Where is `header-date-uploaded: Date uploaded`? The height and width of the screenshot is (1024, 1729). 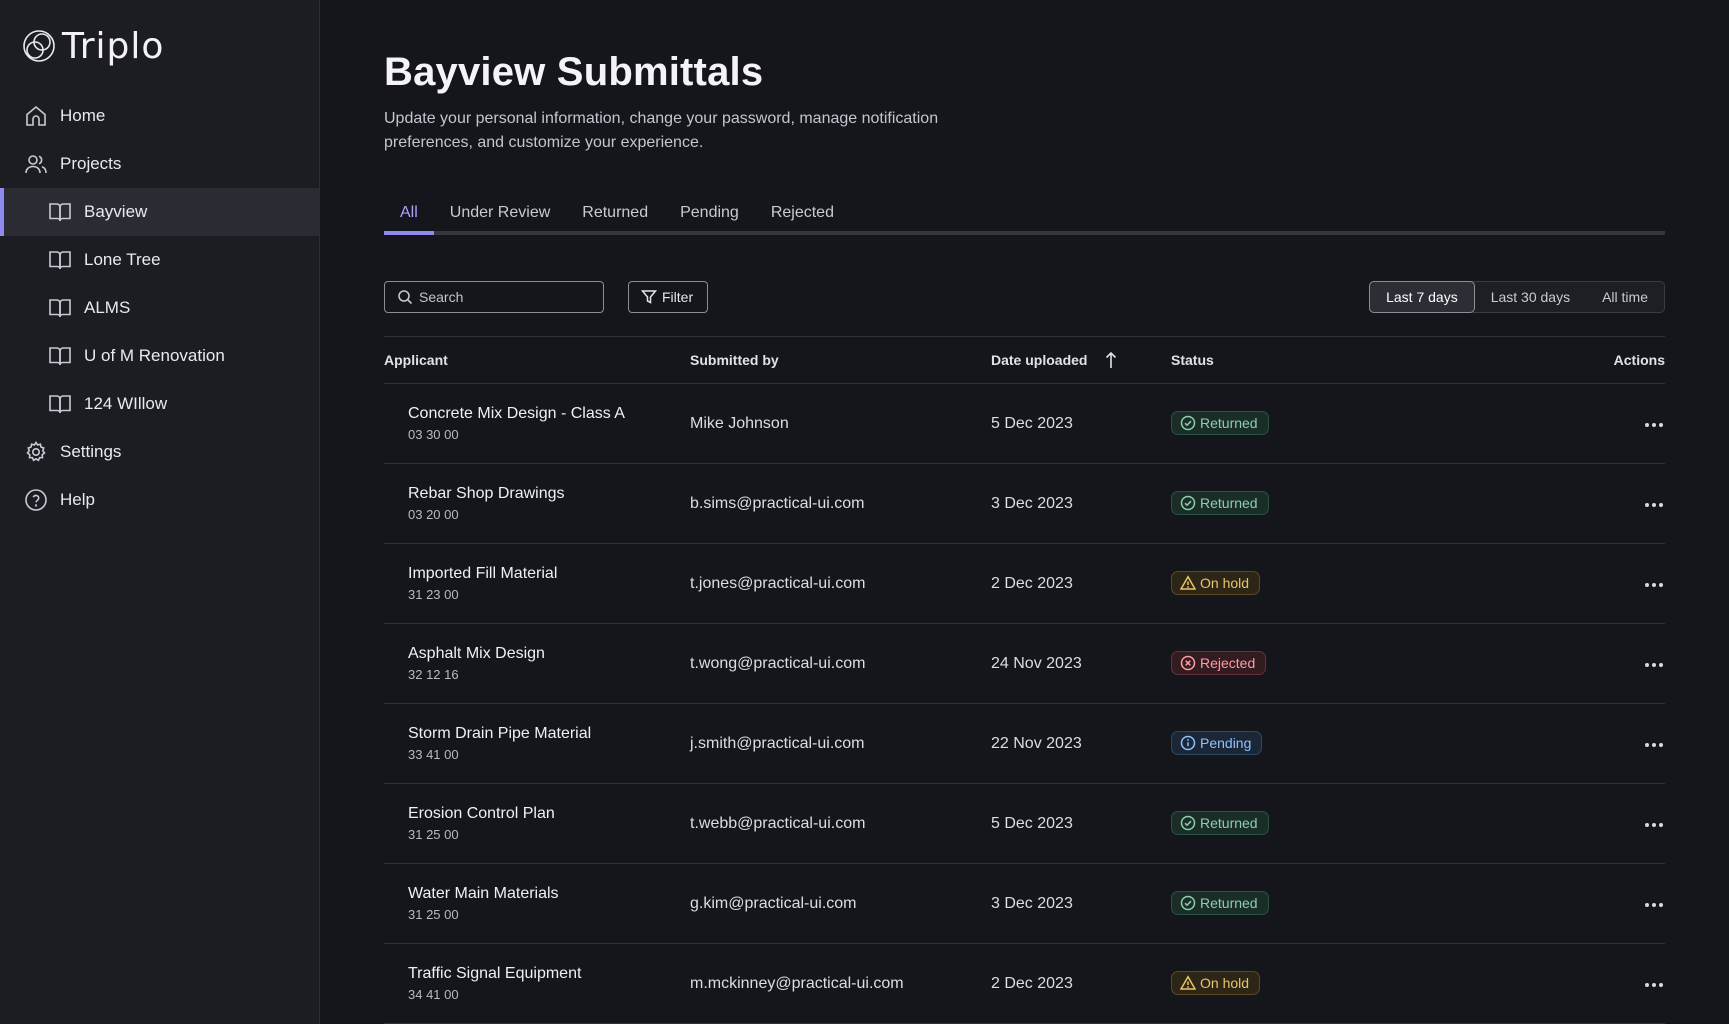 header-date-uploaded: Date uploaded is located at coordinates (1081, 360).